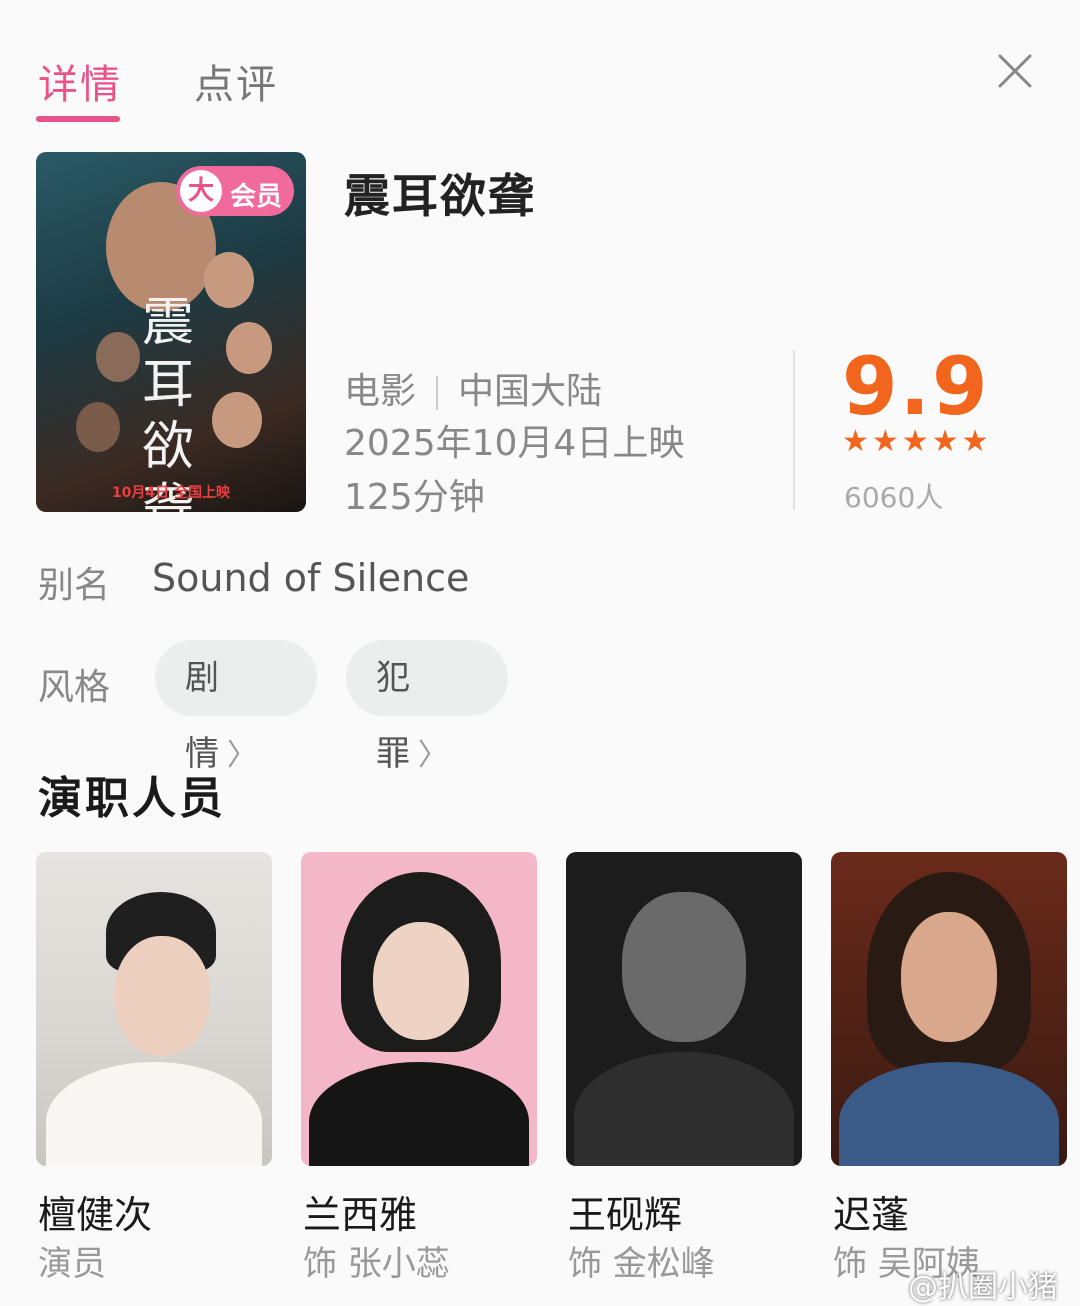 Image resolution: width=1080 pixels, height=1306 pixels. Describe the element at coordinates (641, 1264) in the screenshot. I see `cast-role: 饰 金松峰` at that location.